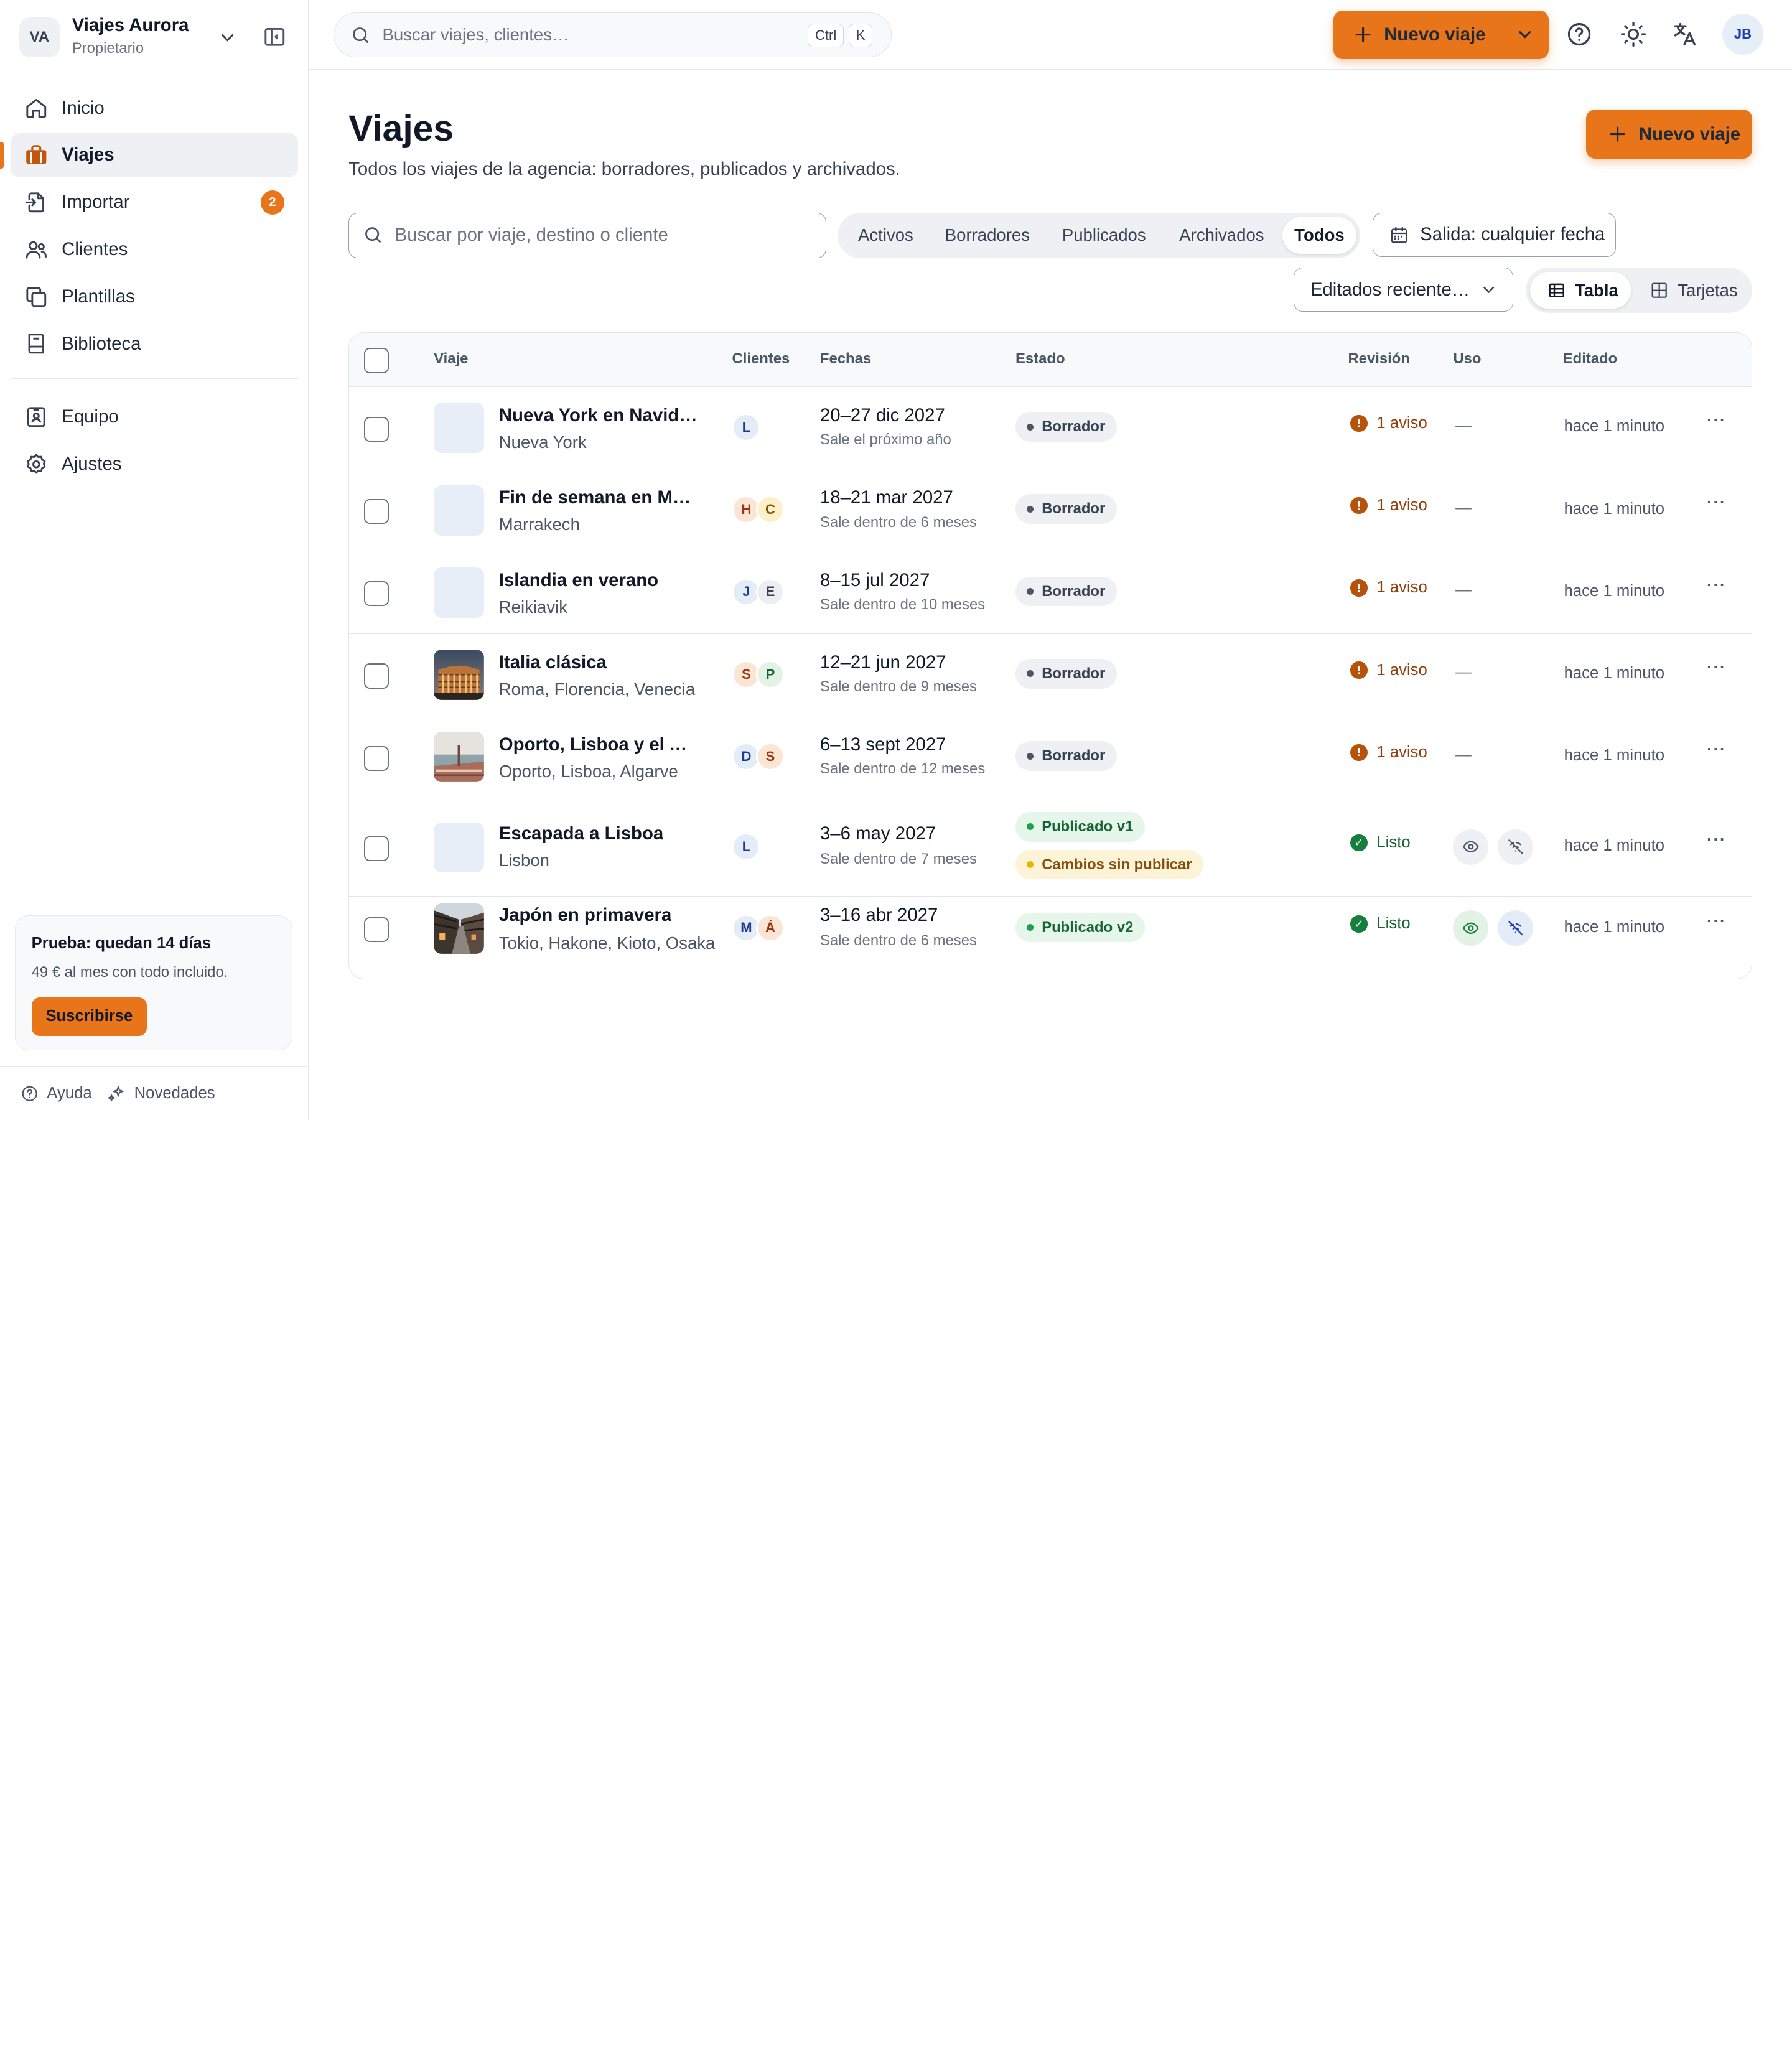  I want to click on sidebar-item-viajes: Viajes, so click(149, 155).